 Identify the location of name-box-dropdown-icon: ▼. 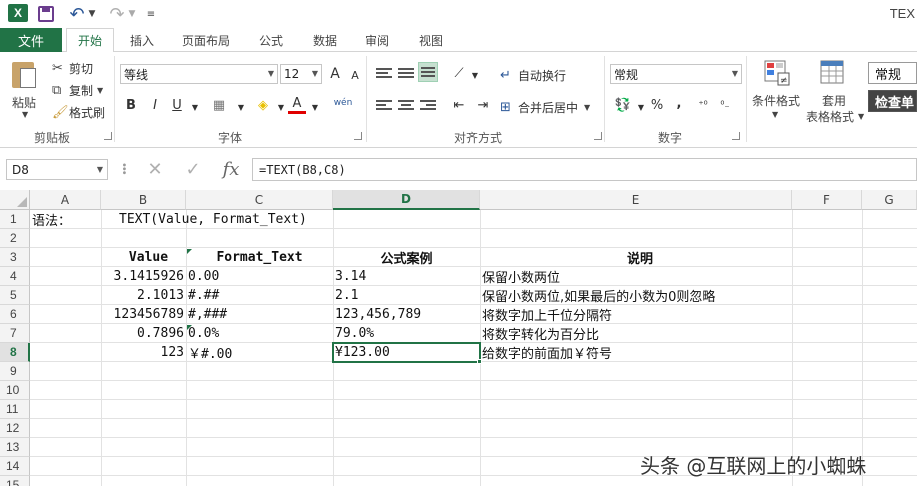
(100, 169).